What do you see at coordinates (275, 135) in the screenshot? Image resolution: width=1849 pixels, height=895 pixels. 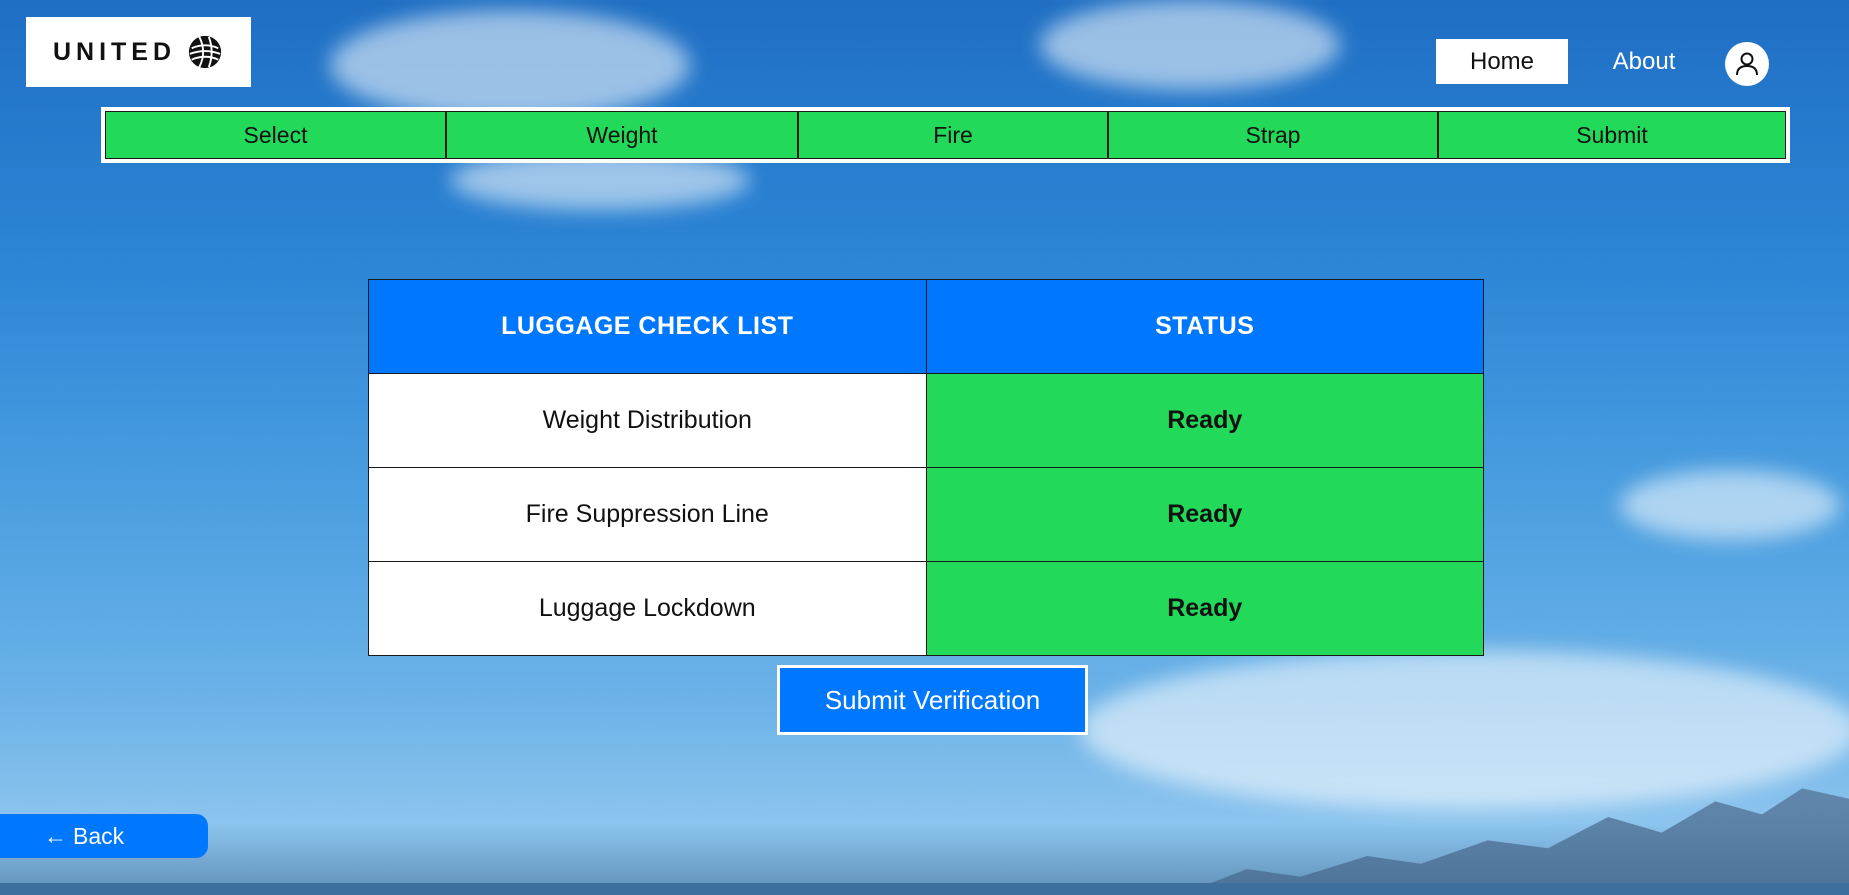 I see `step-select: Select` at bounding box center [275, 135].